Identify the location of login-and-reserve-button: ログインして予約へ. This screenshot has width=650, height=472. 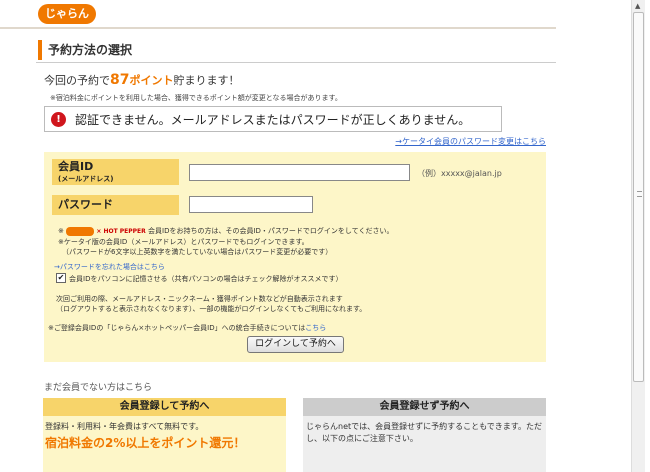
(295, 344).